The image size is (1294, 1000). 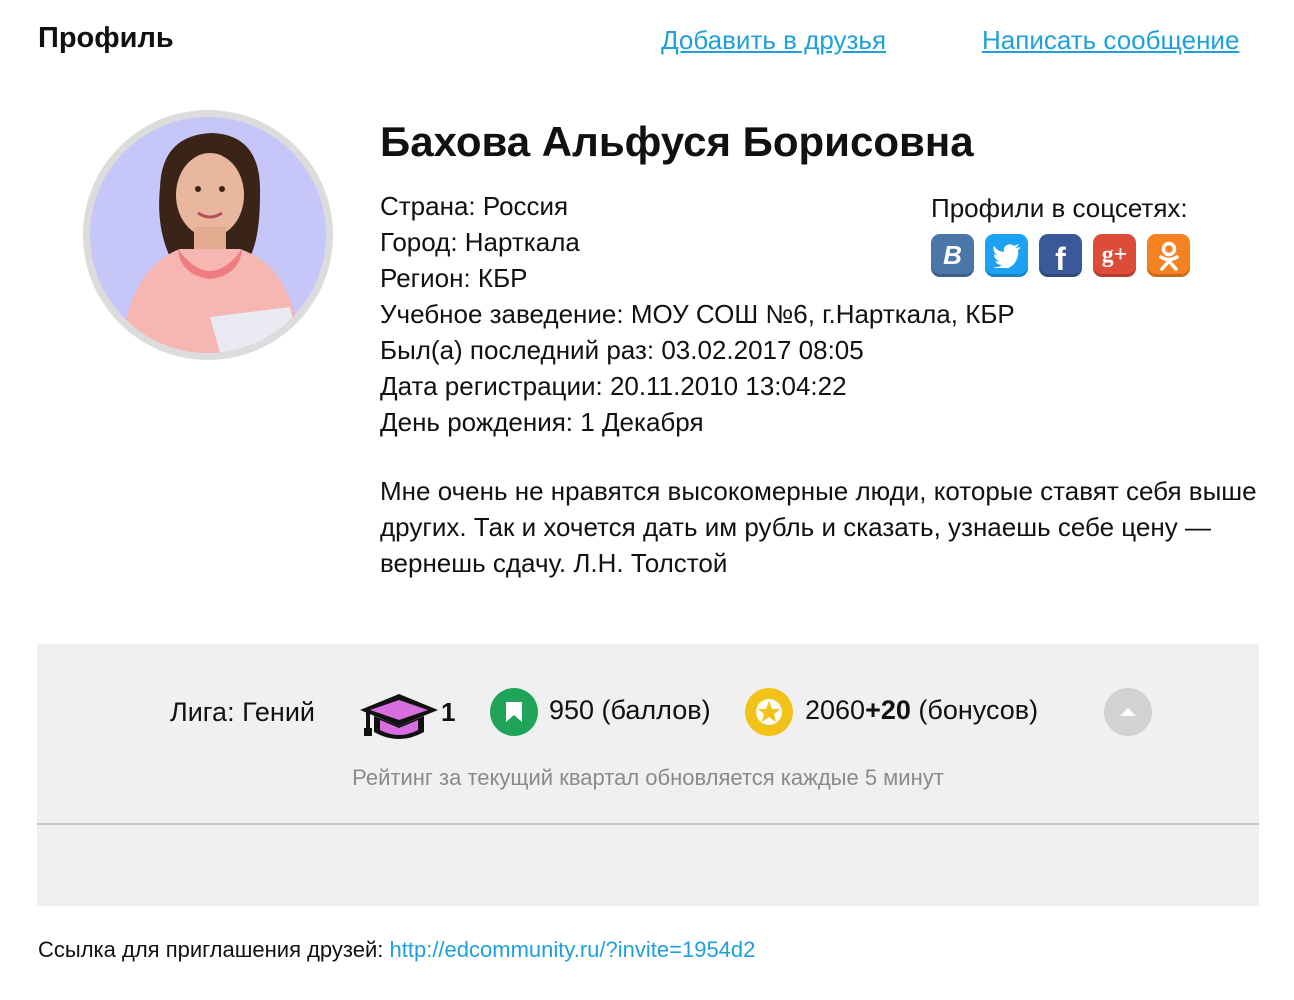 What do you see at coordinates (514, 712) in the screenshot?
I see `points-flag-icon` at bounding box center [514, 712].